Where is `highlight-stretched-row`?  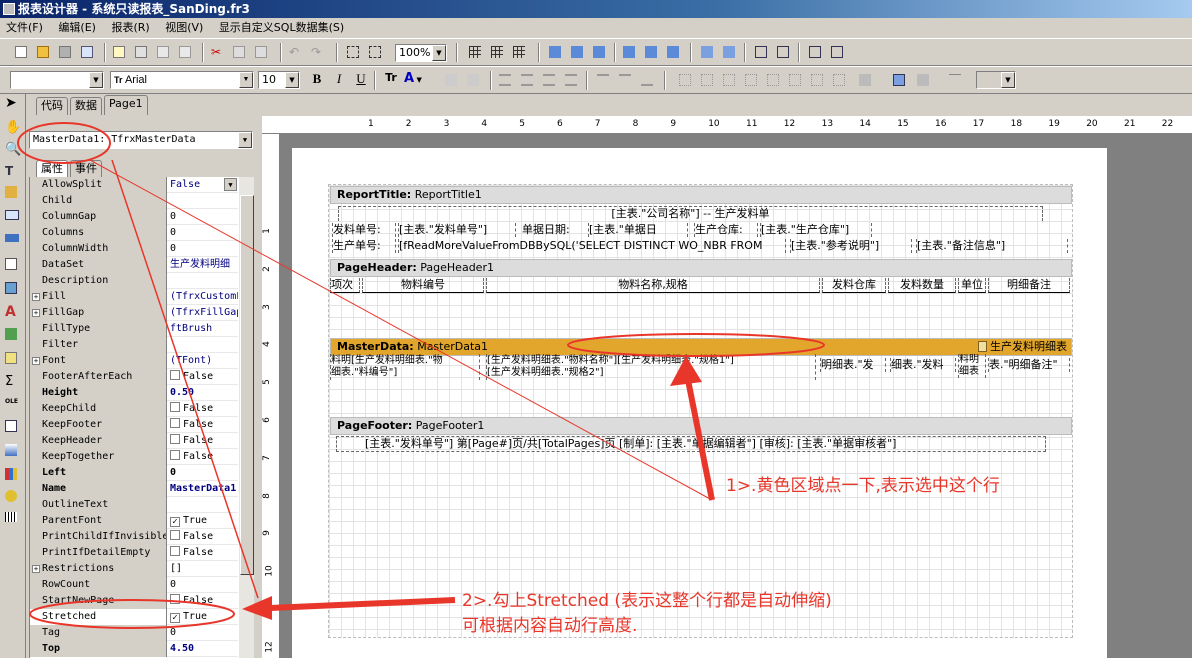
highlight-stretched-row is located at coordinates (132, 614).